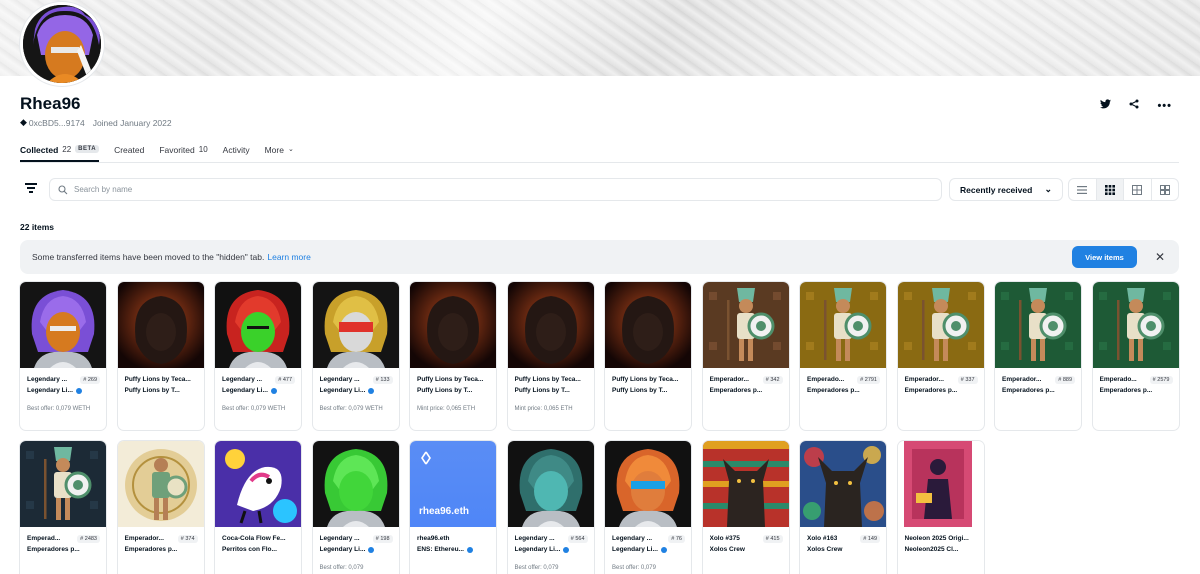  What do you see at coordinates (724, 538) in the screenshot?
I see `nft-name: Xolo #375` at bounding box center [724, 538].